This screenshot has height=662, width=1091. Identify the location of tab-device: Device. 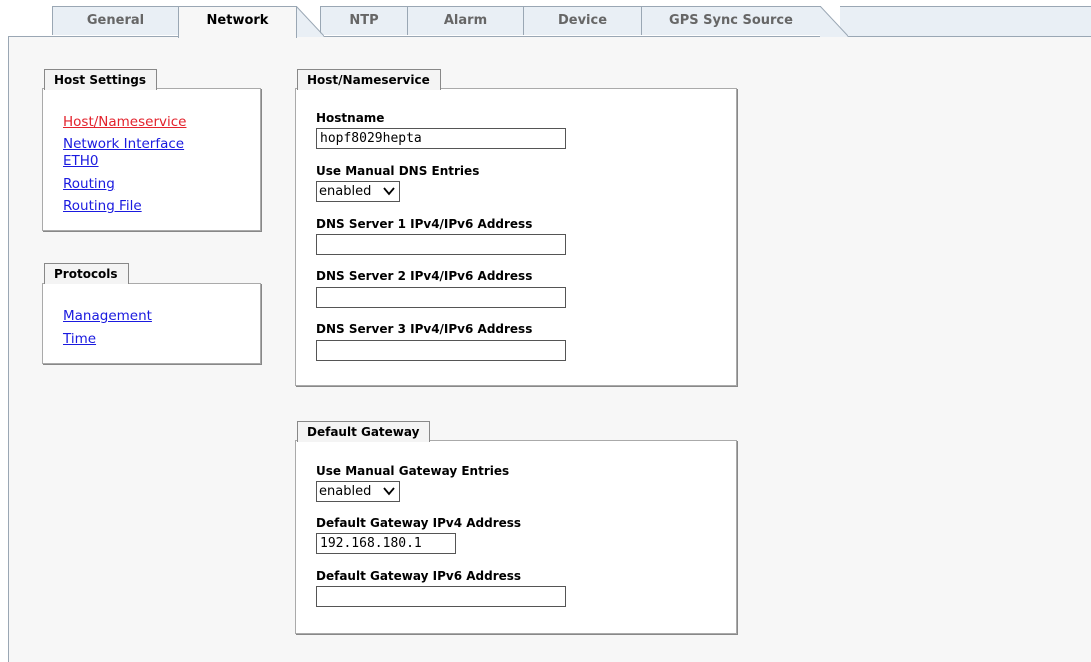
(582, 20).